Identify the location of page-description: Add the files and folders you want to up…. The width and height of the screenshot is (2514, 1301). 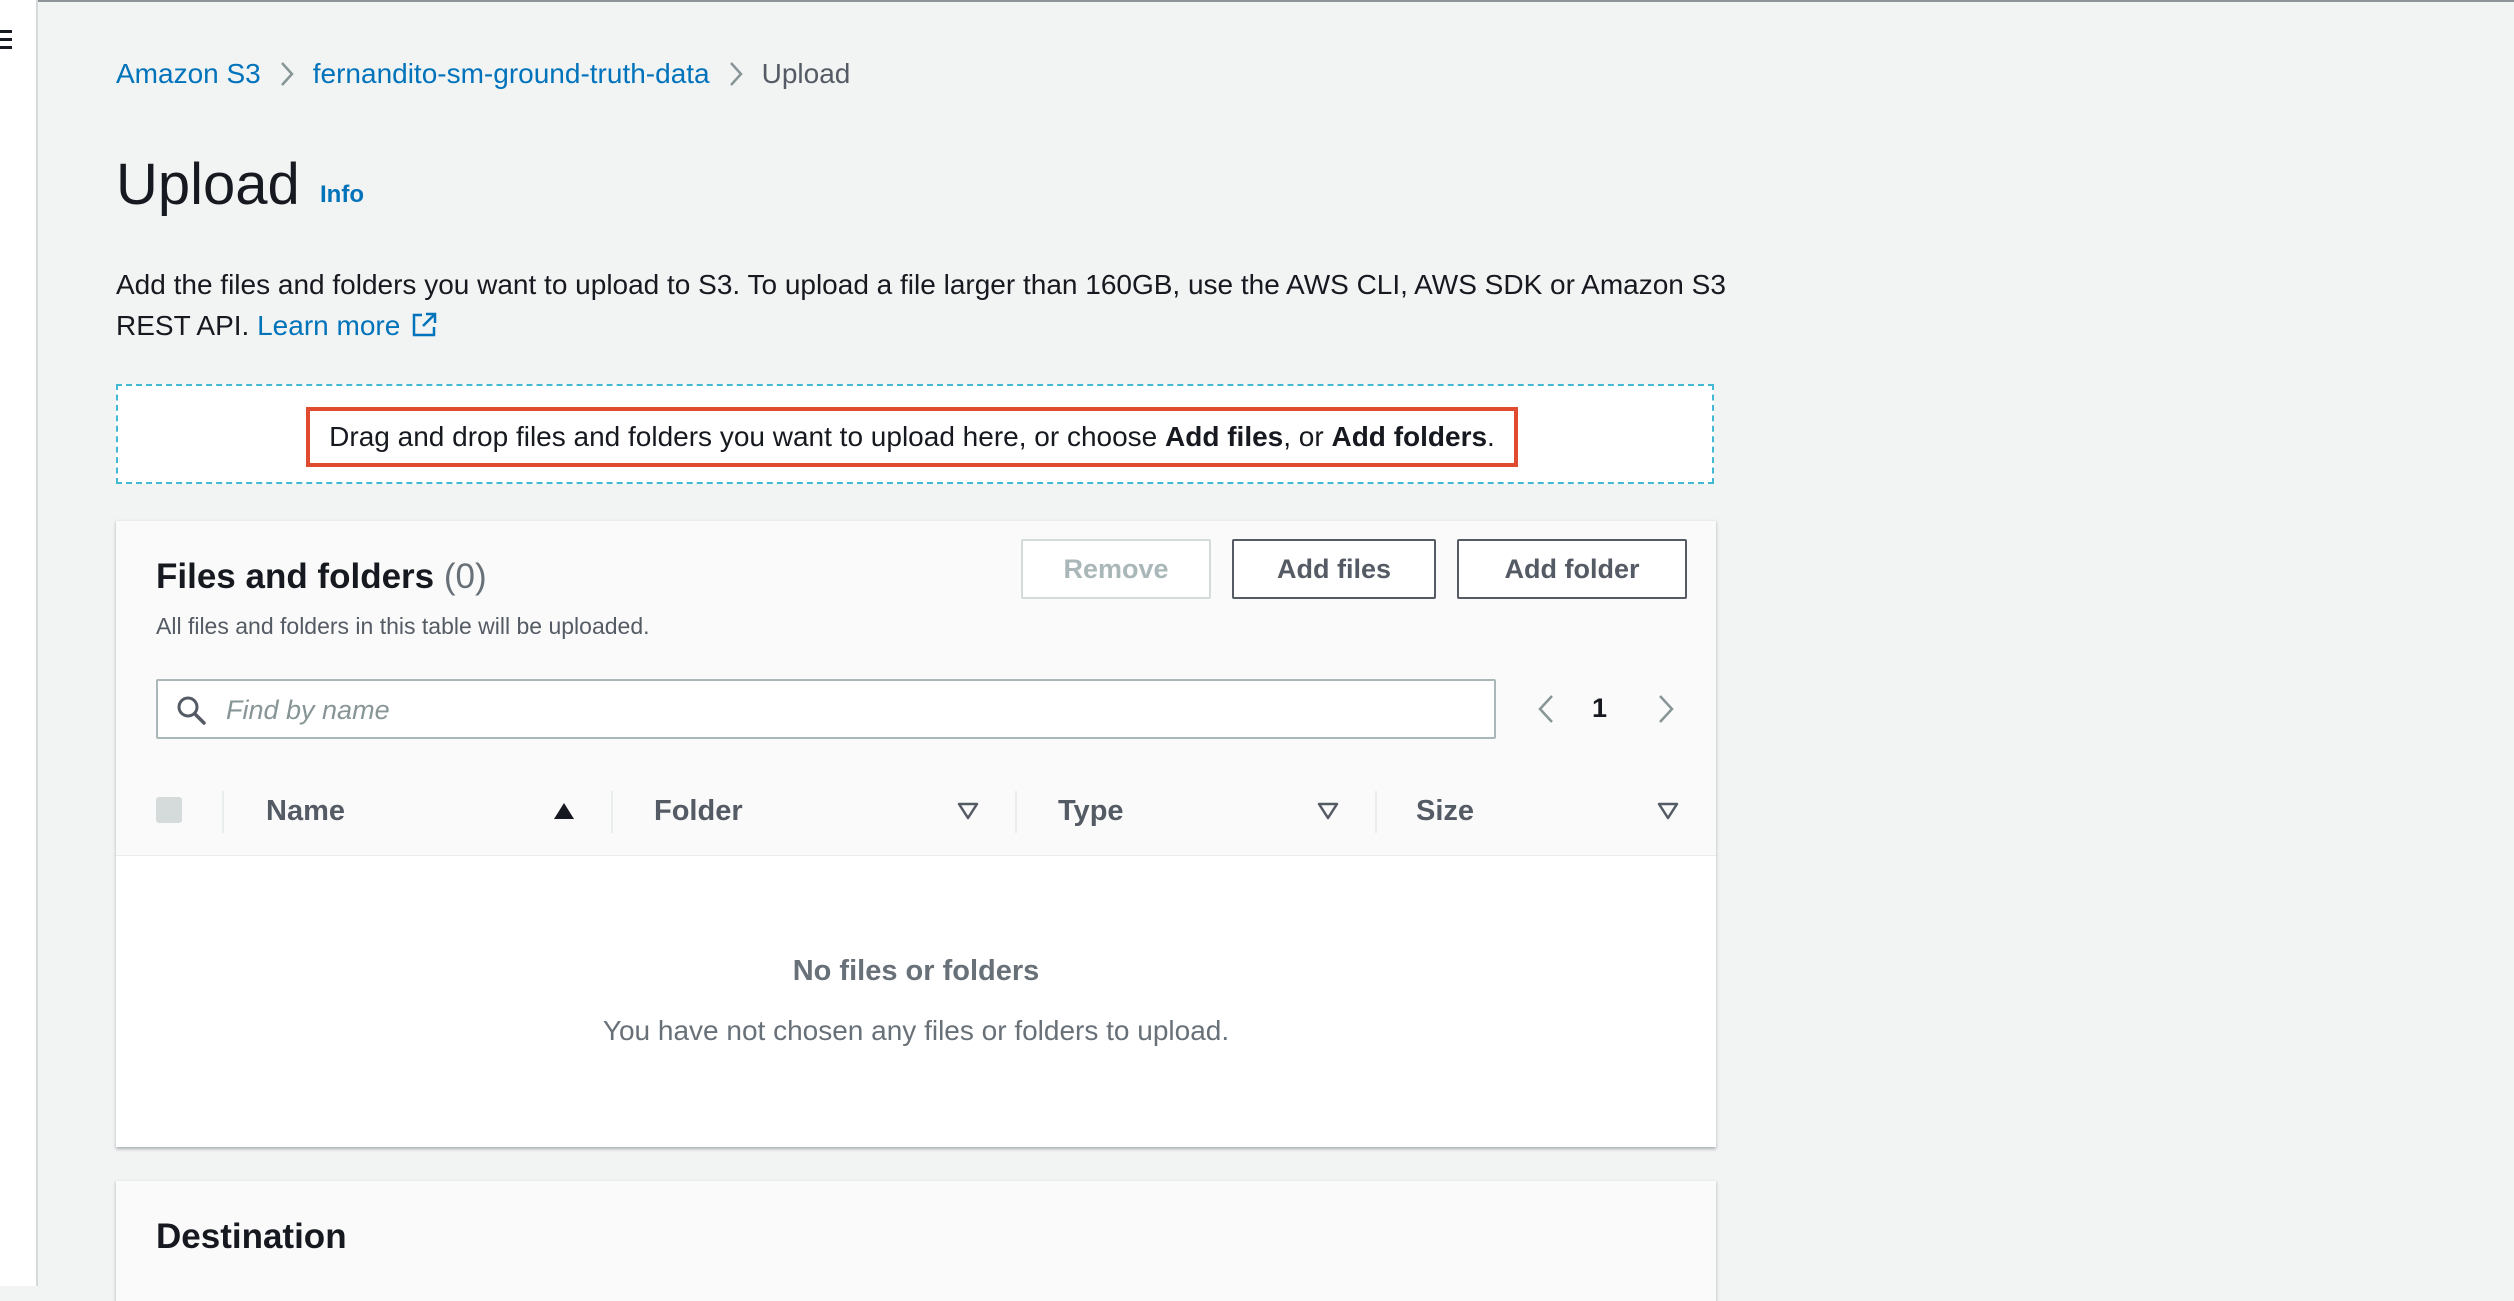
(921, 307).